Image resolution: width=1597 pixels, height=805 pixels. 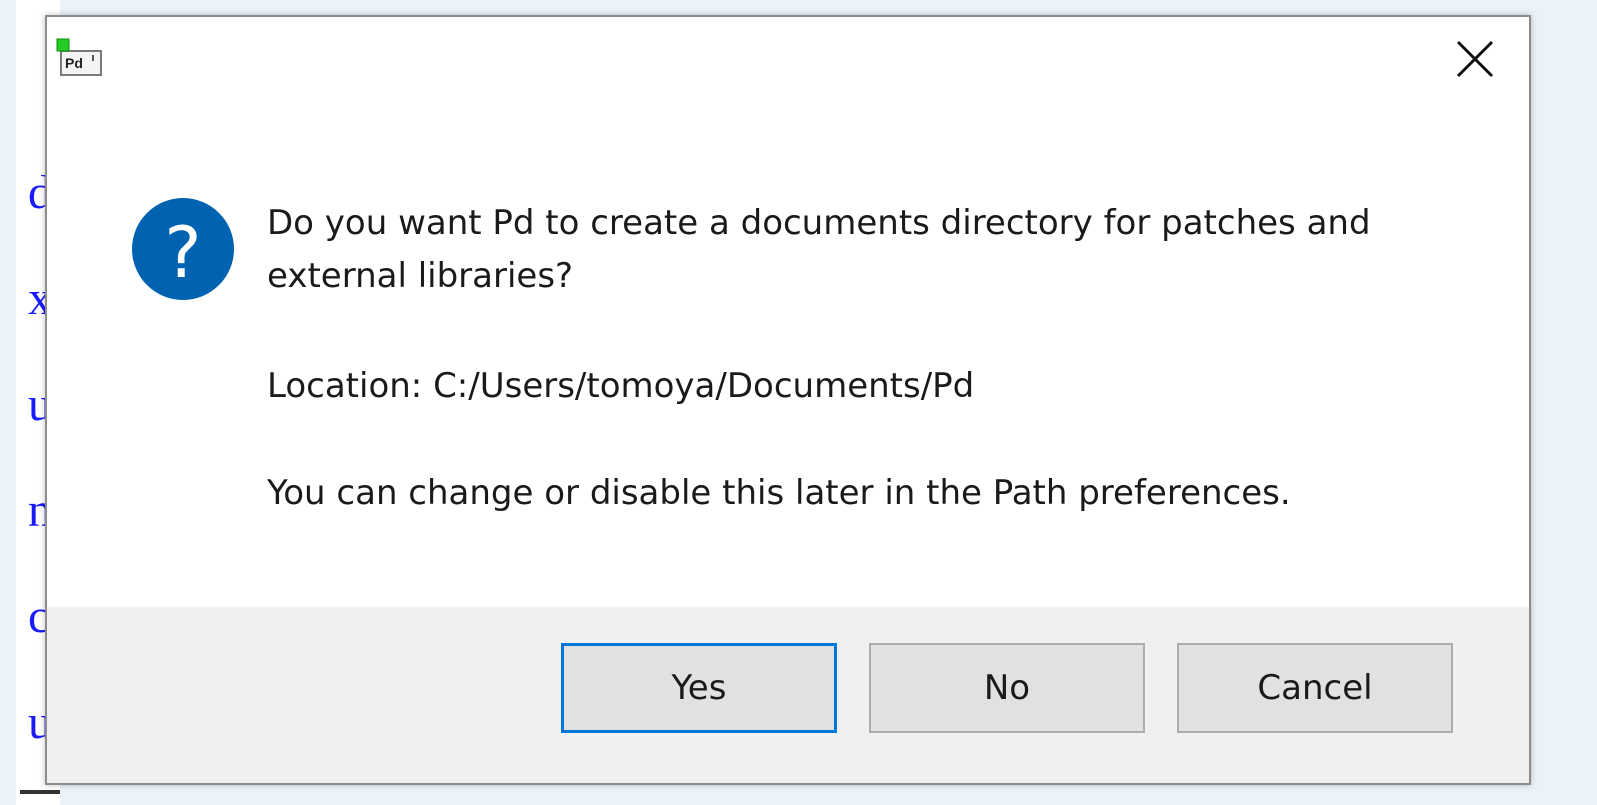 What do you see at coordinates (788, 57) in the screenshot?
I see `title-bar: Pd` at bounding box center [788, 57].